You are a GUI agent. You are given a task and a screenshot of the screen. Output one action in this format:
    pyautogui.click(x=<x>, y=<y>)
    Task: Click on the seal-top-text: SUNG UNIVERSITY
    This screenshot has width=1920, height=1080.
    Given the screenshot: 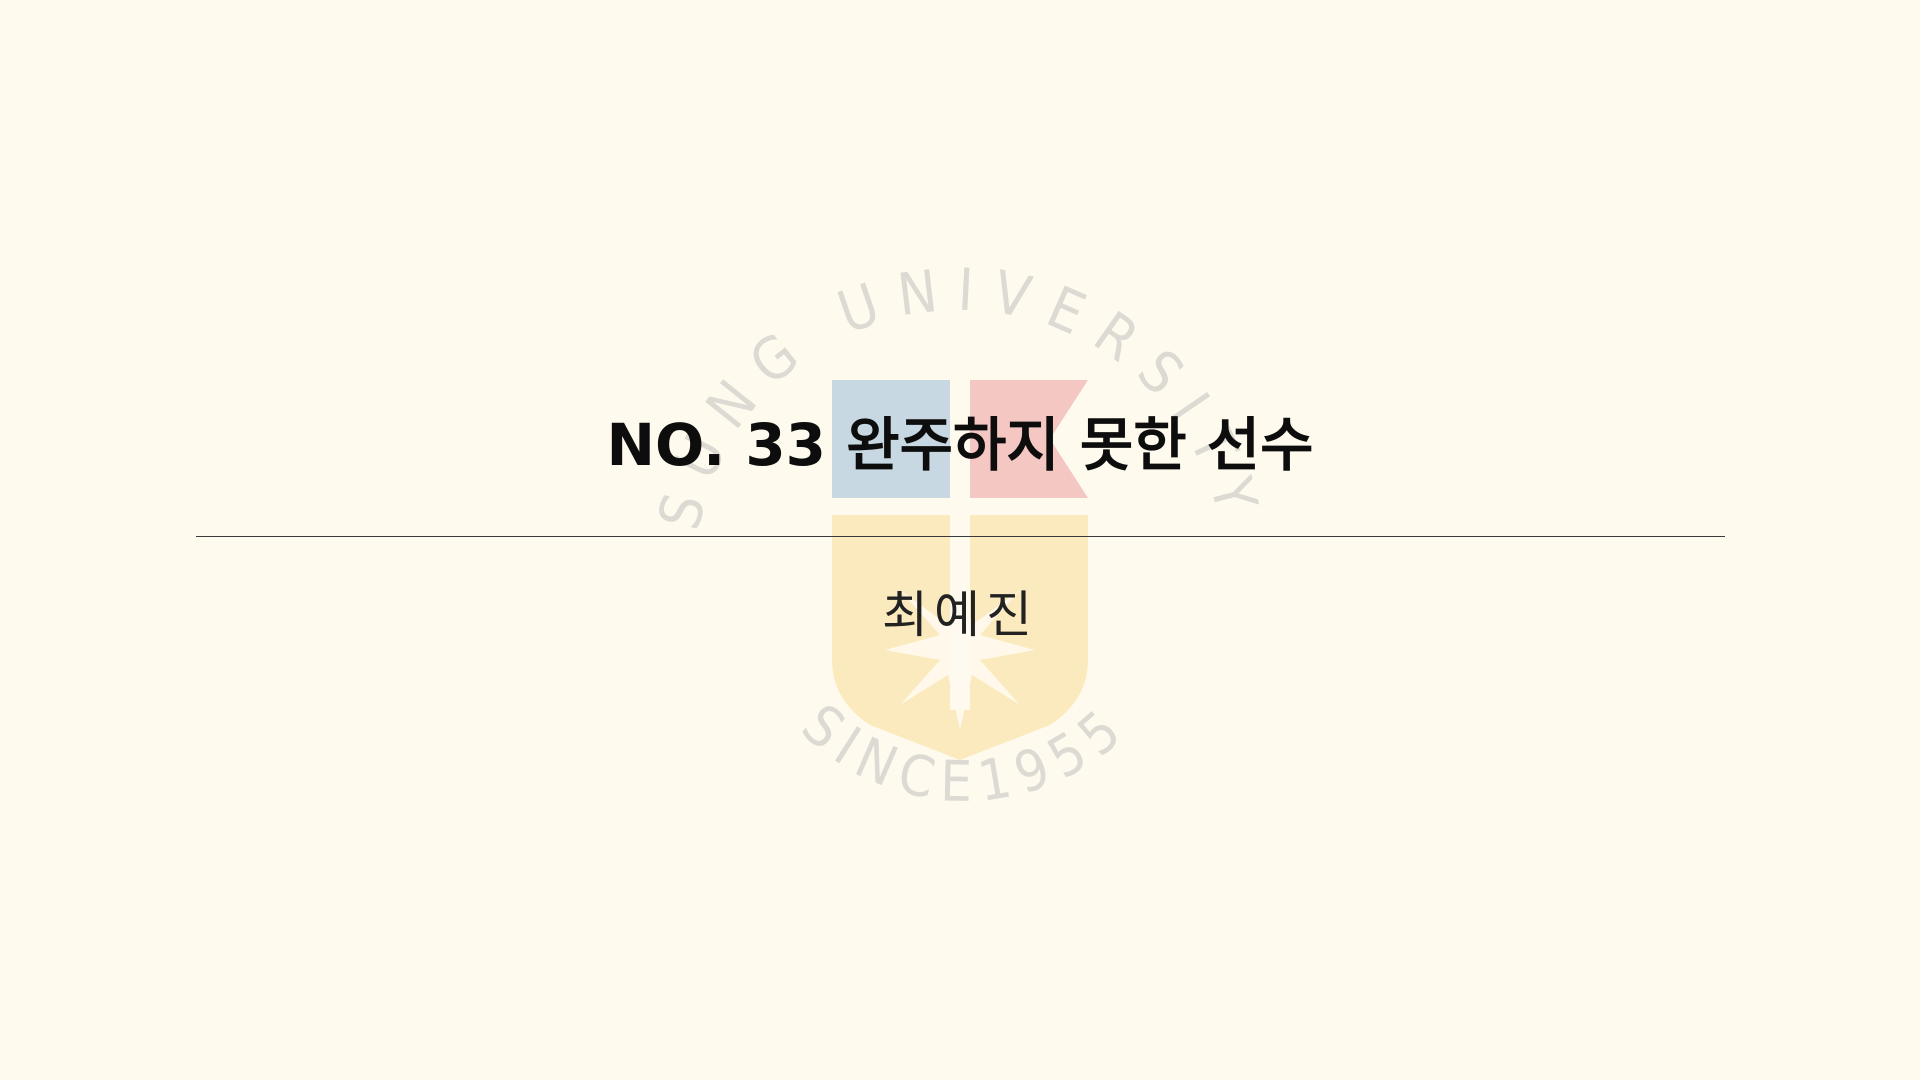 What is the action you would take?
    pyautogui.click(x=960, y=395)
    